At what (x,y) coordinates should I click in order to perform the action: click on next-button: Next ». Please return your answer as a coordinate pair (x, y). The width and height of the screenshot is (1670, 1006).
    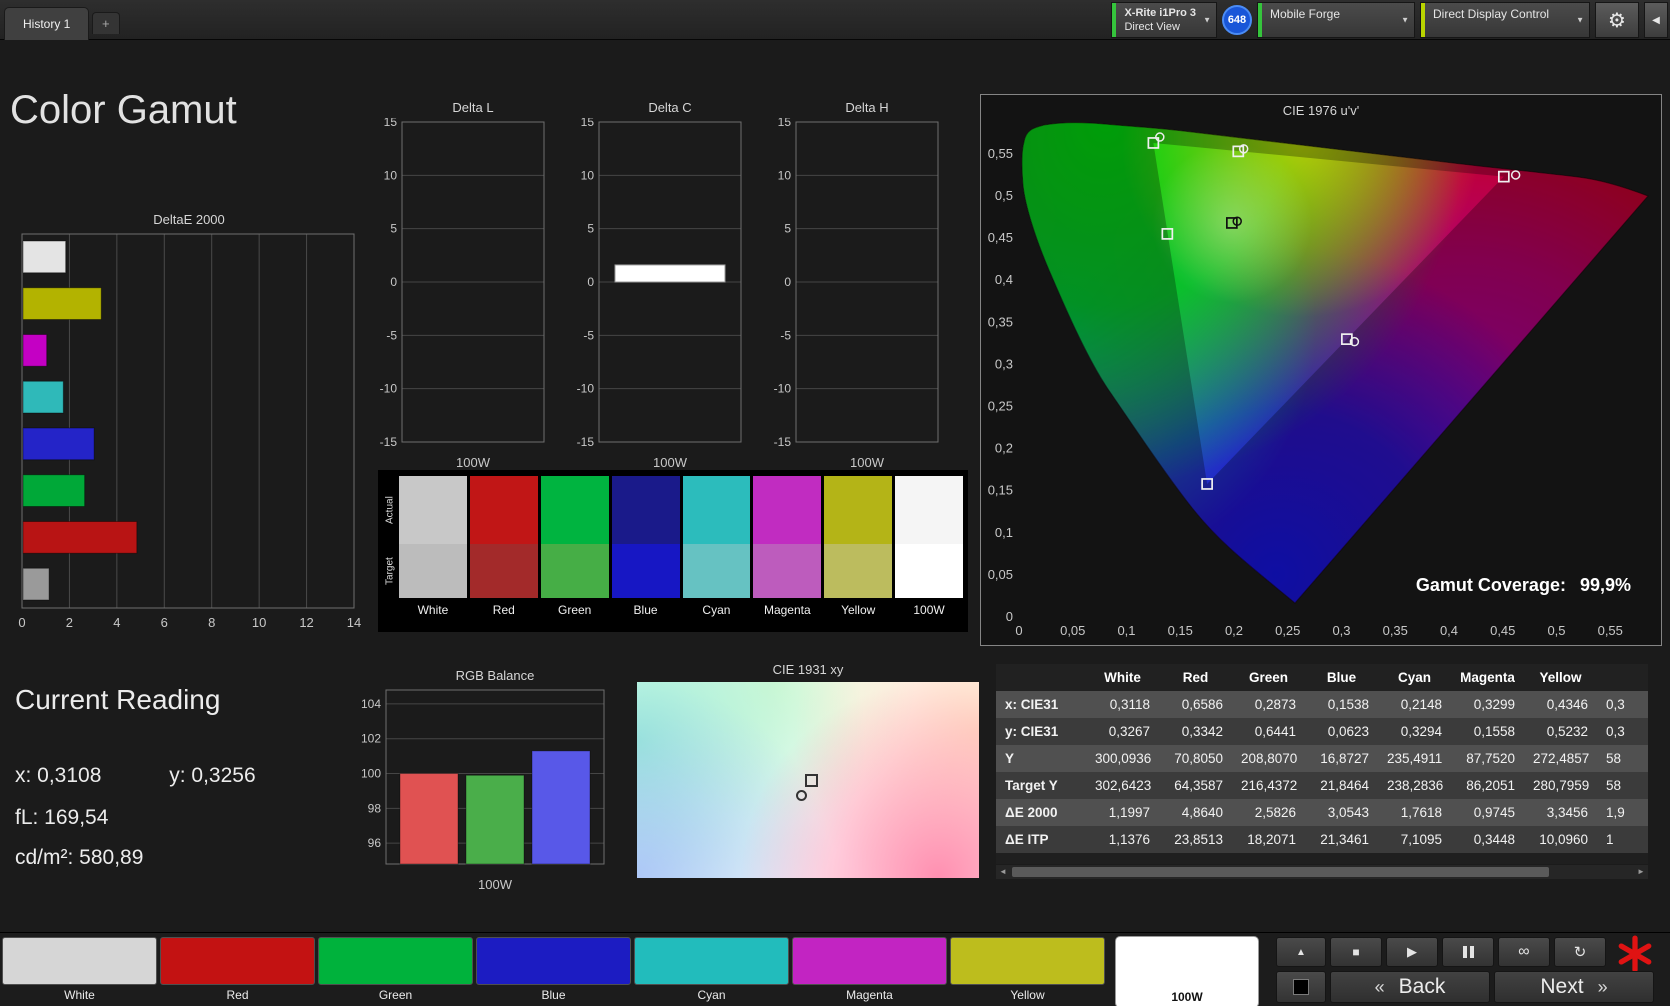
    Looking at the image, I should click on (1574, 987).